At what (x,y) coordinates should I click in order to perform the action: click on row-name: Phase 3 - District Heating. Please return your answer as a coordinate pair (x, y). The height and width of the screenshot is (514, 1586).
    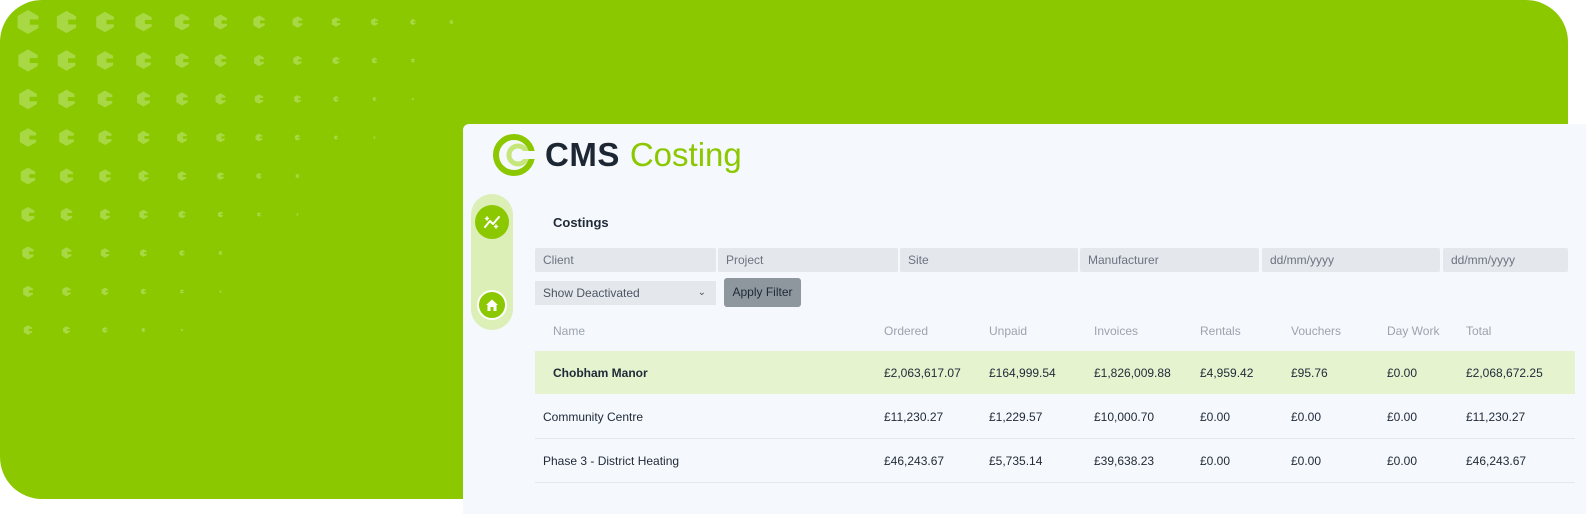
    Looking at the image, I should click on (611, 460).